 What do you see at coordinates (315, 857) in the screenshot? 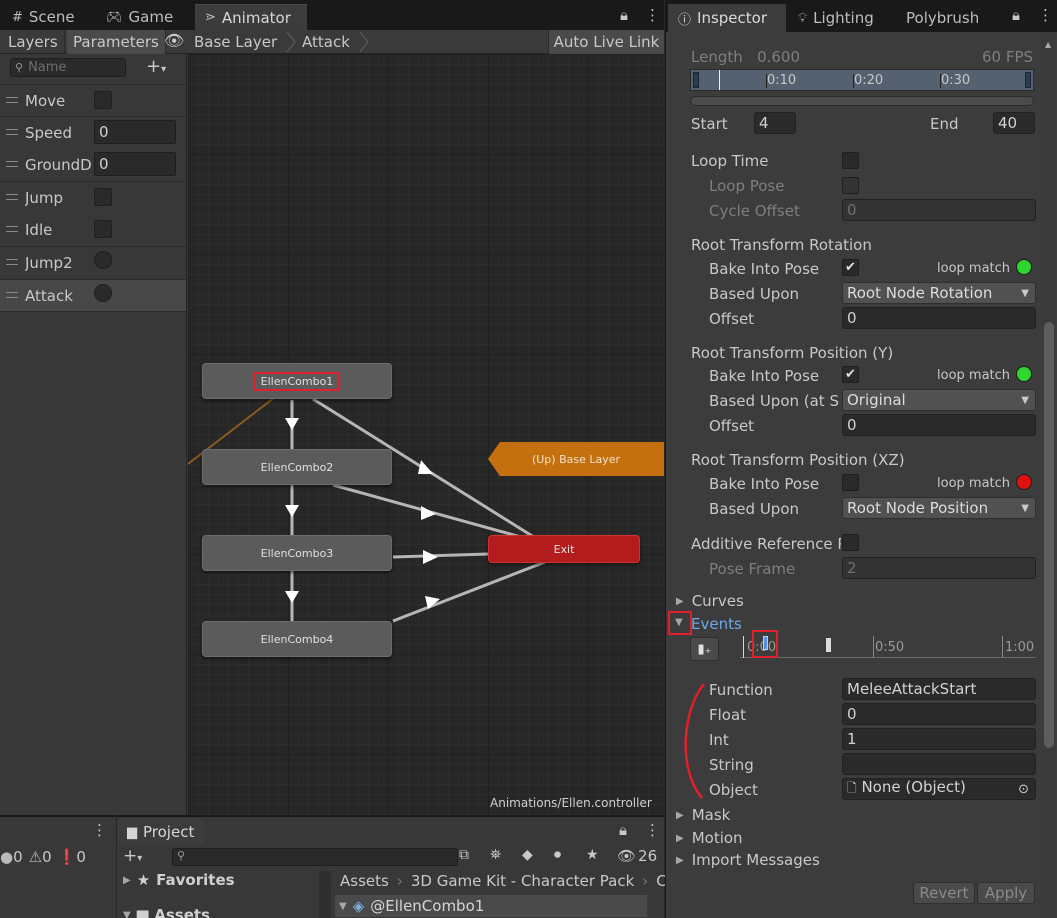
I see `project-search-input: ⚲` at bounding box center [315, 857].